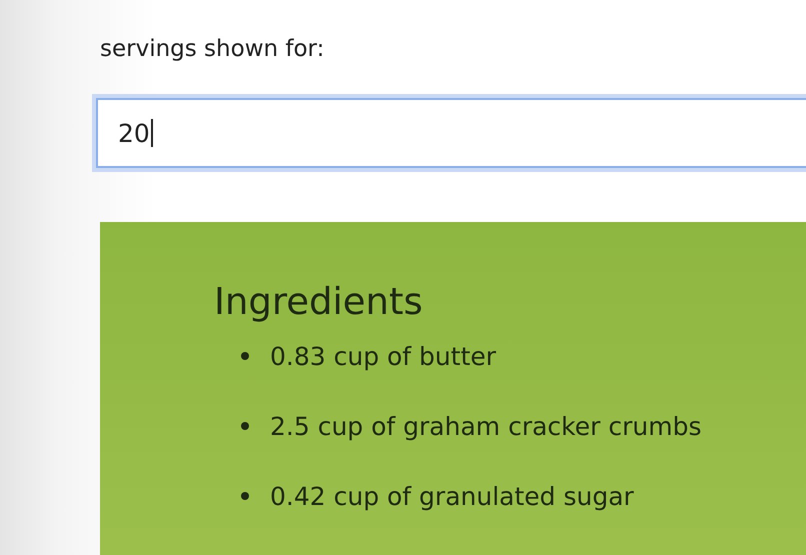 The image size is (806, 555). What do you see at coordinates (452, 496) in the screenshot?
I see `ingredient-text: 0.42 cup of granulated sugar` at bounding box center [452, 496].